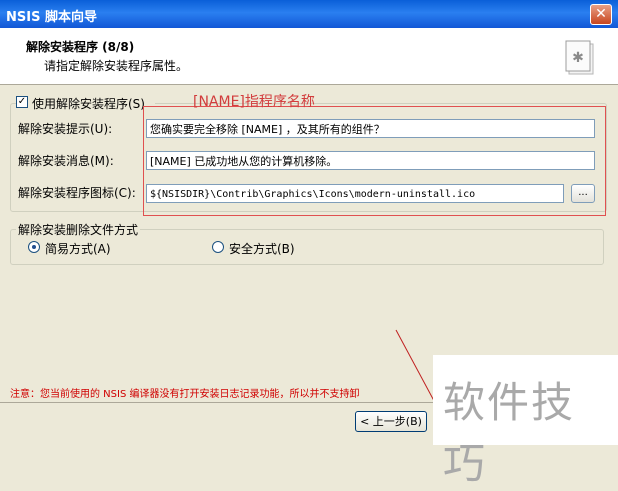 This screenshot has width=618, height=491. Describe the element at coordinates (509, 433) in the screenshot. I see `watermark-text: 软件技巧` at that location.